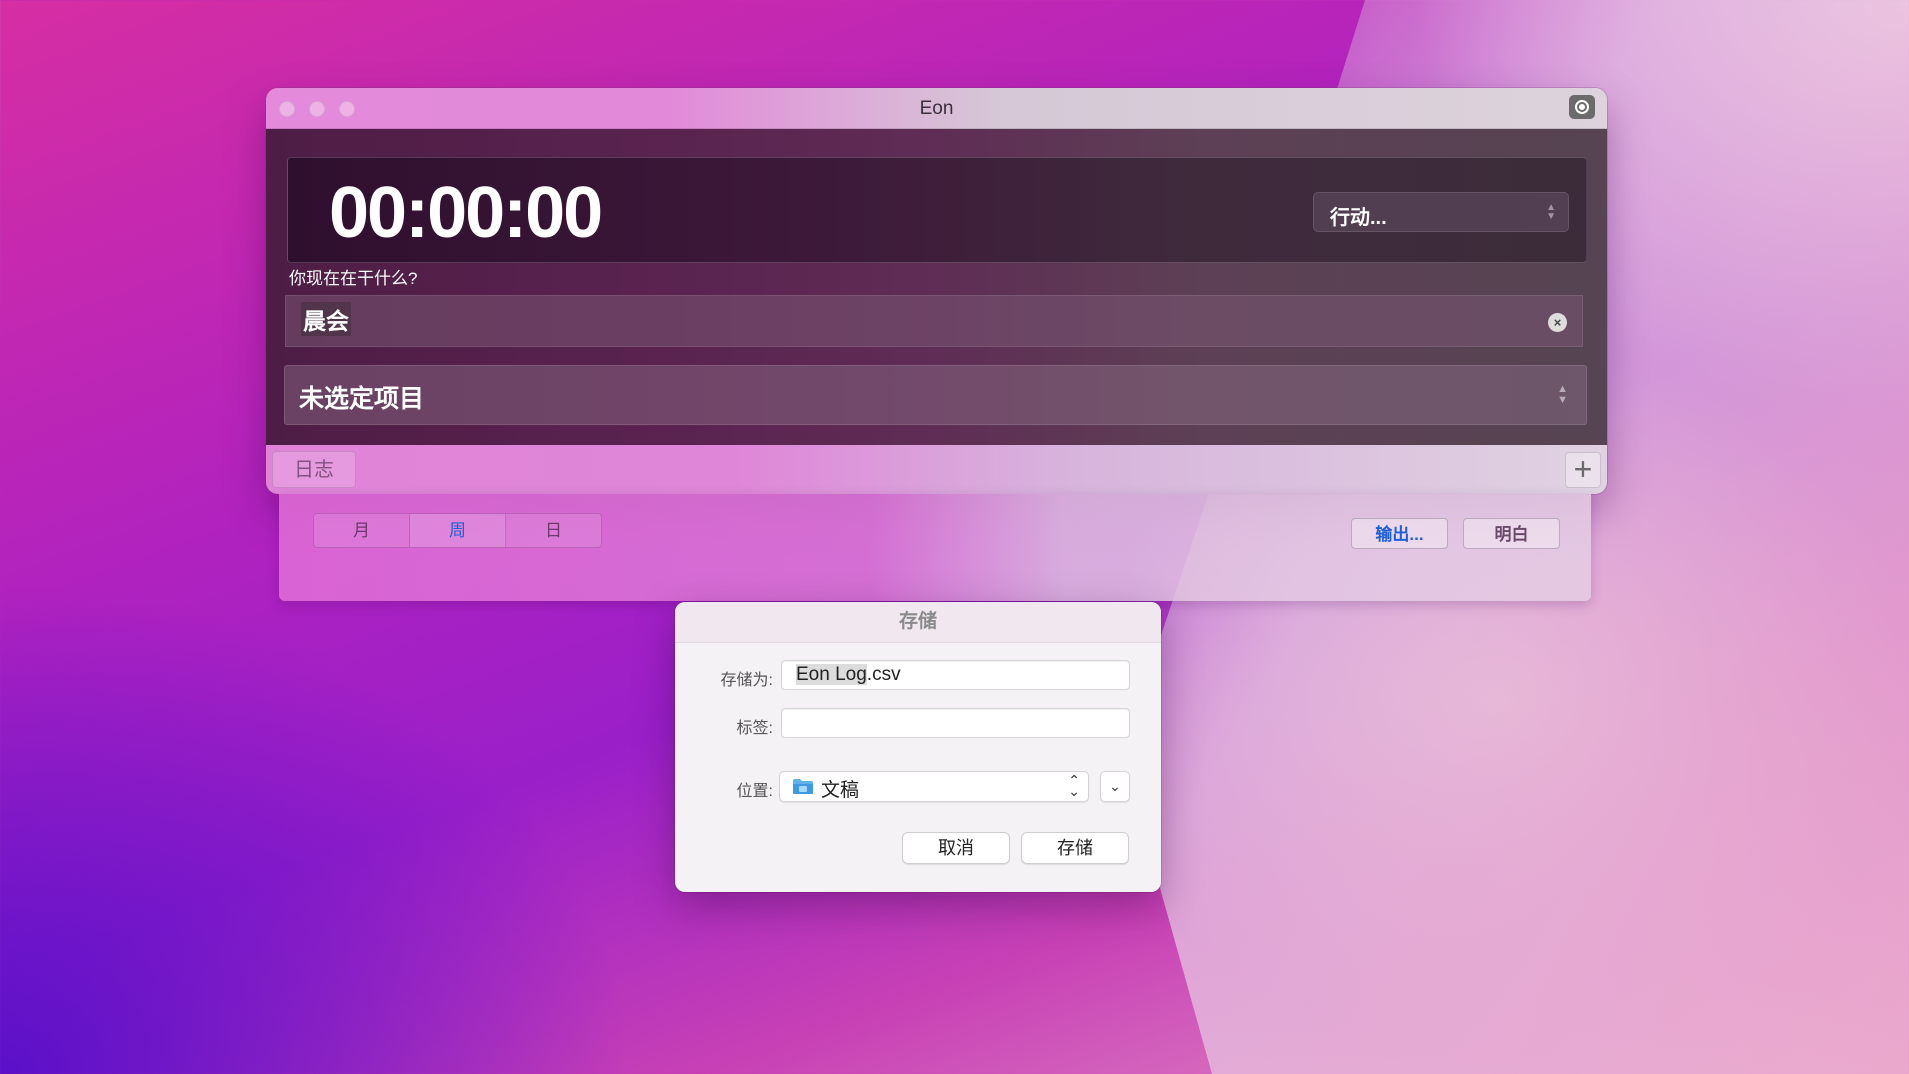  What do you see at coordinates (935, 547) in the screenshot?
I see `log-panel: 月 周 日 输出... 明白` at bounding box center [935, 547].